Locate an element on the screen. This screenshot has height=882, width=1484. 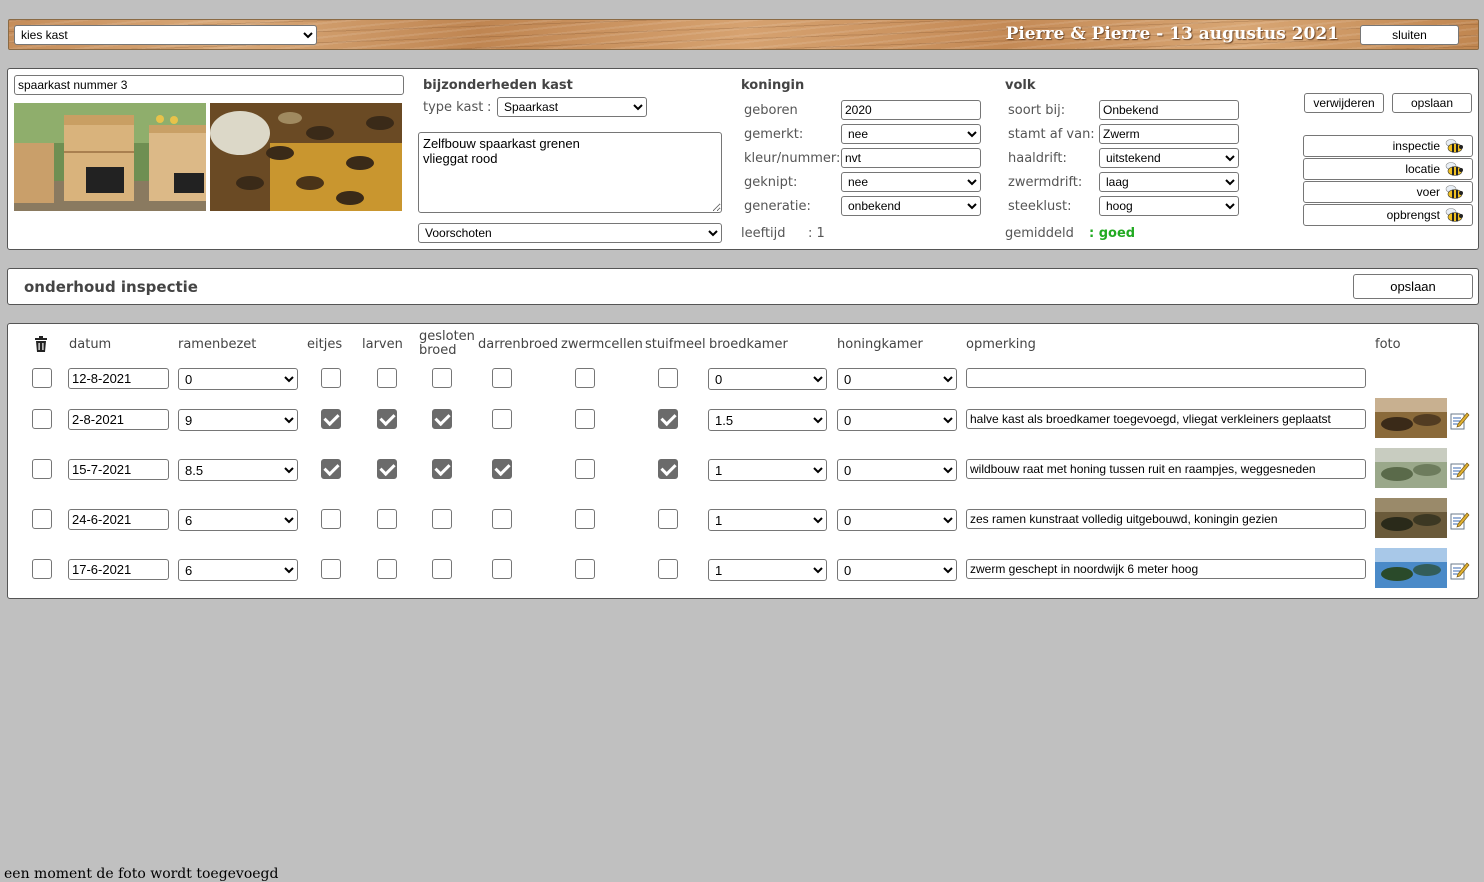
brood-chamber-select: 1.5 is located at coordinates (767, 420).